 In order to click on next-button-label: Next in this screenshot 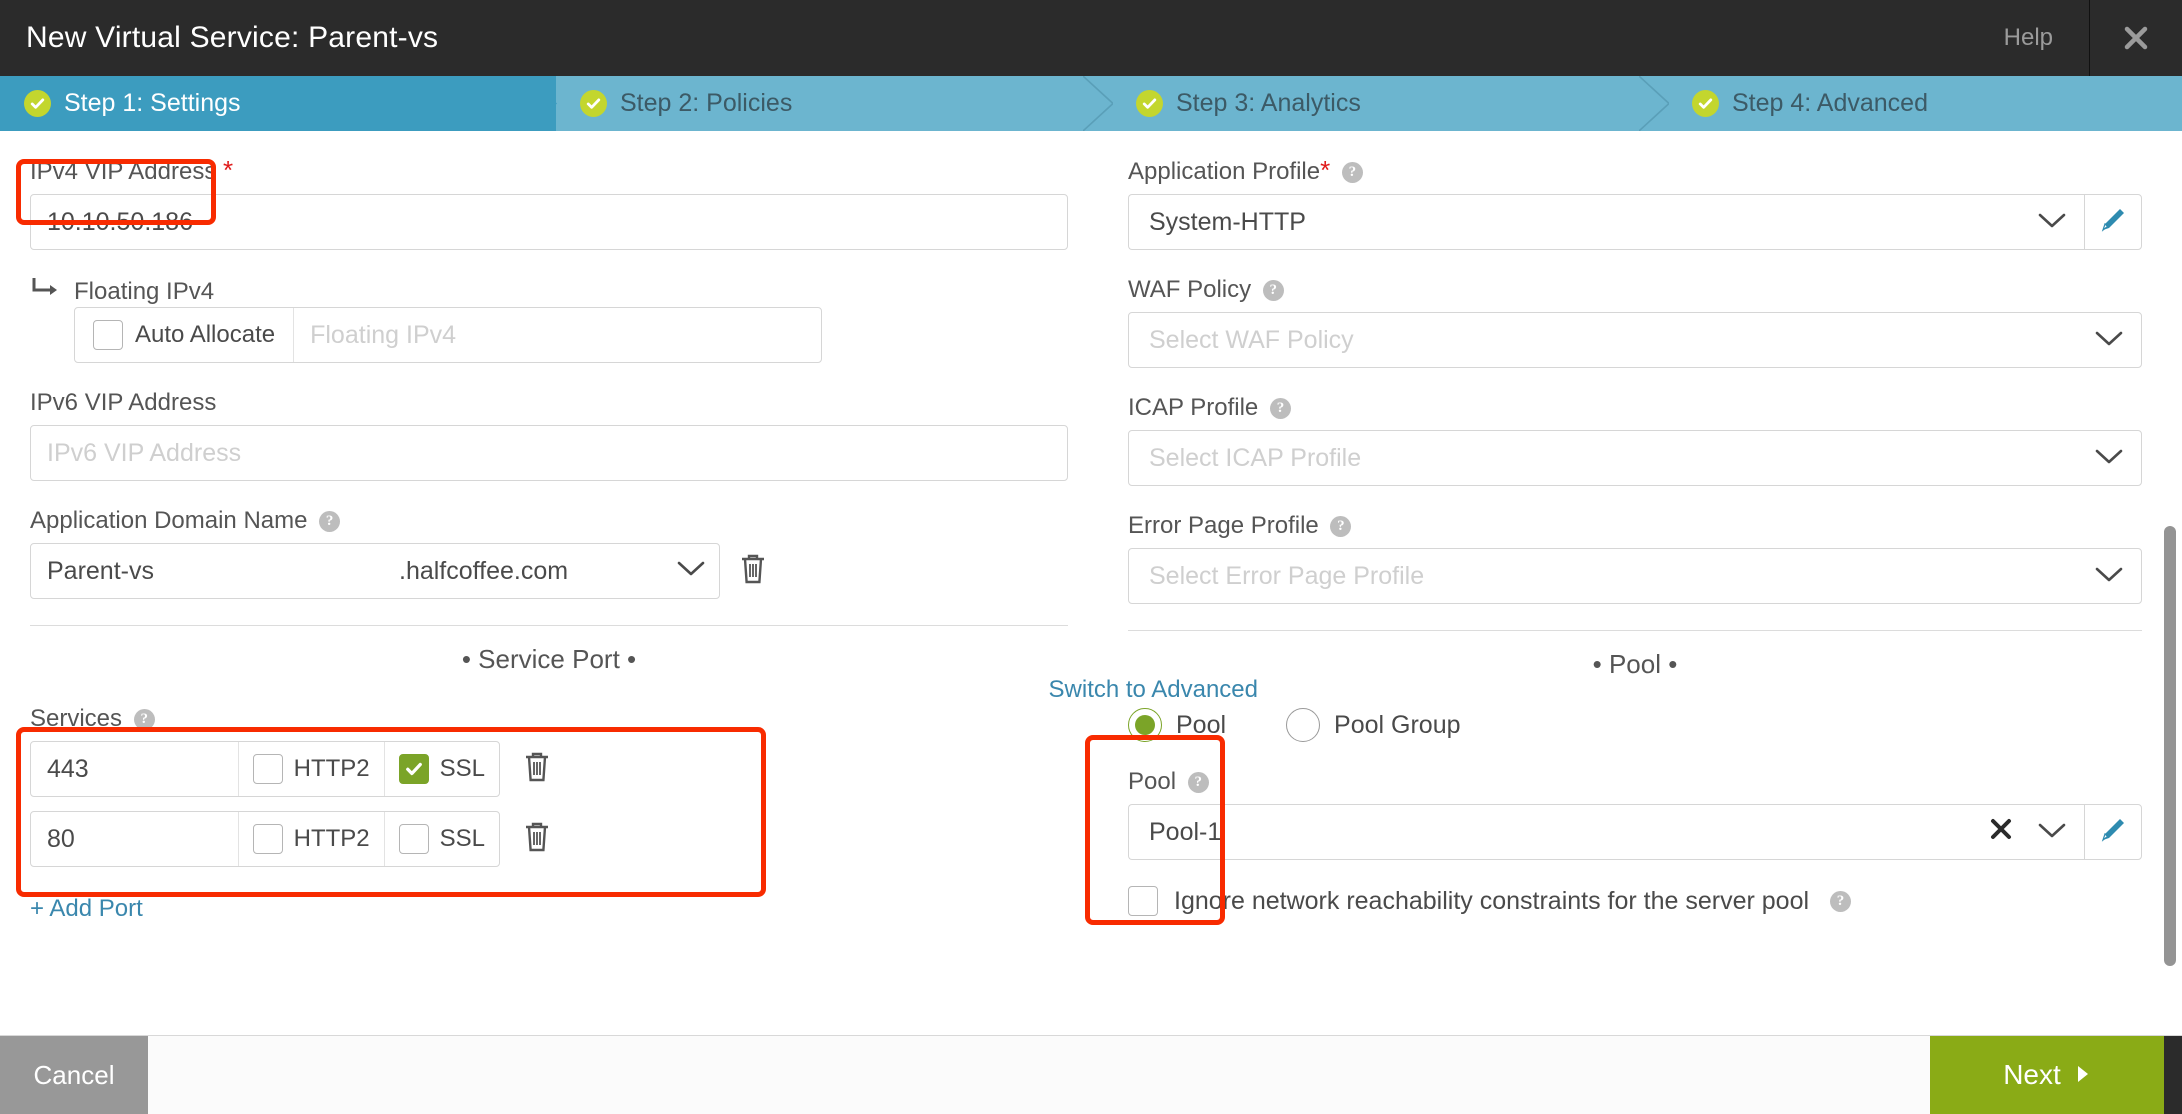, I will do `click(2032, 1074)`.